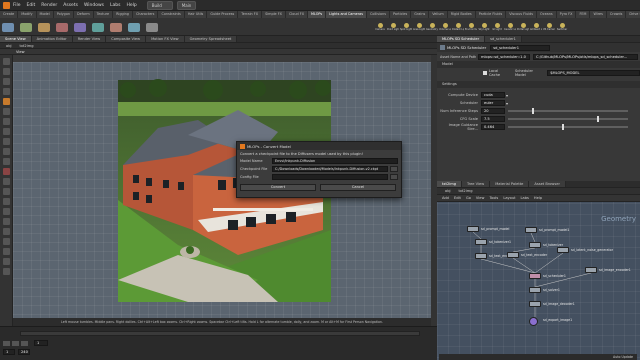 Image resolution: width=640 pixels, height=360 pixels. Describe the element at coordinates (513, 255) in the screenshot. I see `network-node-sd_text_encoder` at that location.